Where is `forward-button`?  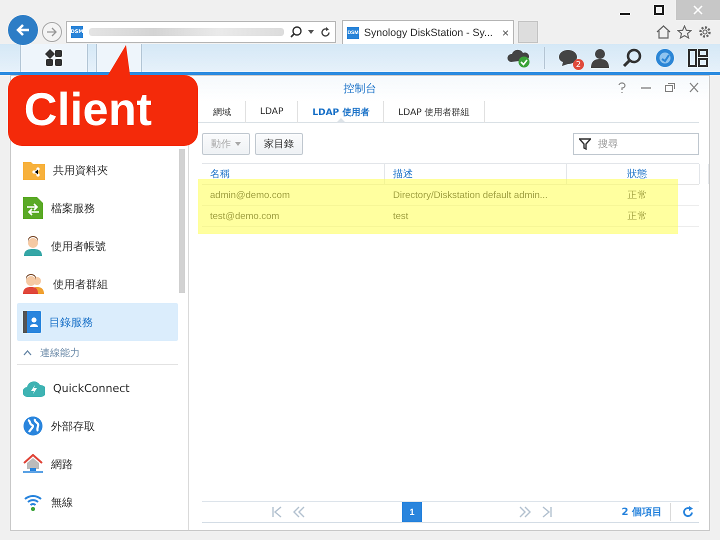
forward-button is located at coordinates (52, 32).